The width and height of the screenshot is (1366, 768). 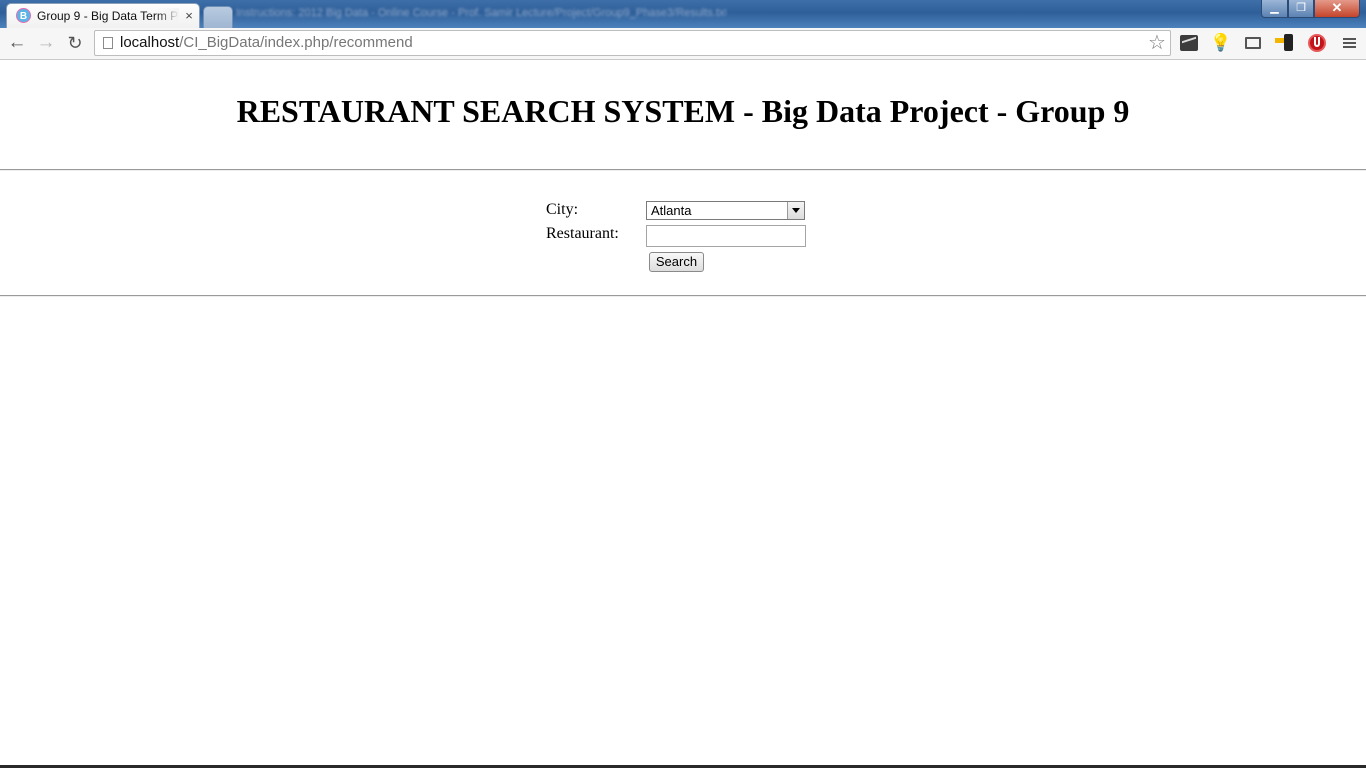 What do you see at coordinates (795, 210) in the screenshot?
I see `chevron-down-icon` at bounding box center [795, 210].